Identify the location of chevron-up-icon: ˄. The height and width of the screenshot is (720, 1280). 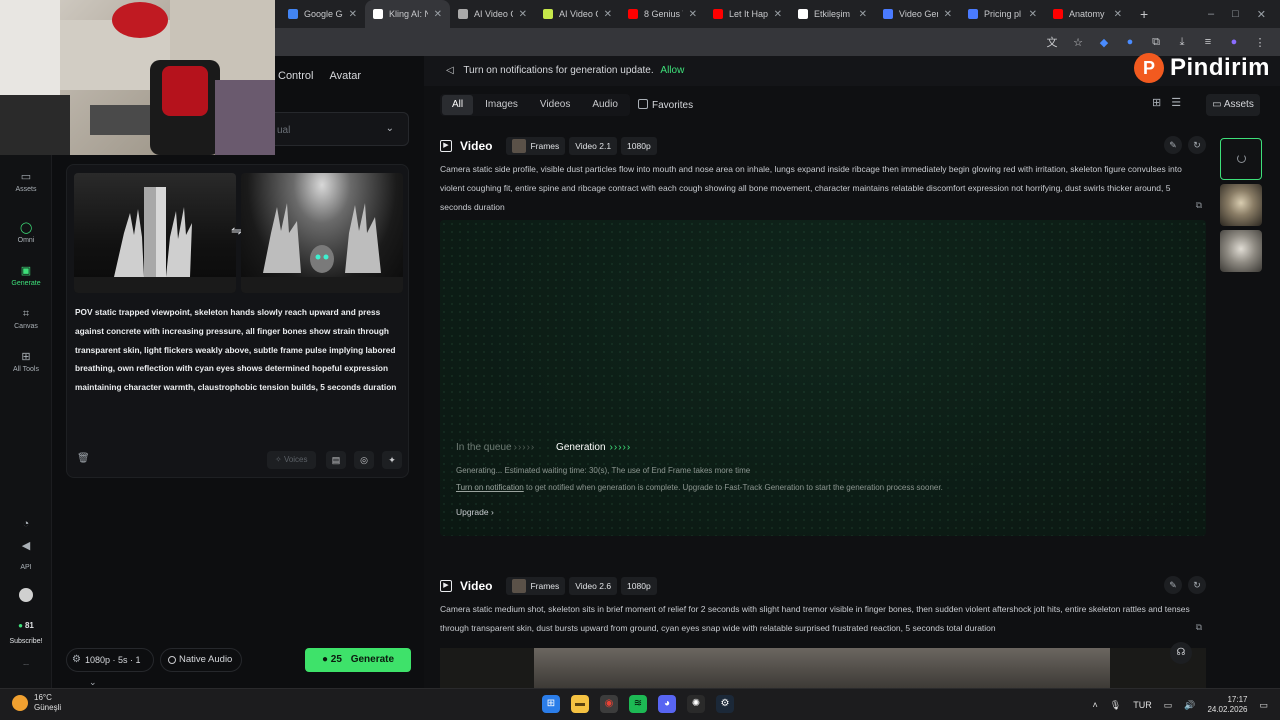
(1095, 705).